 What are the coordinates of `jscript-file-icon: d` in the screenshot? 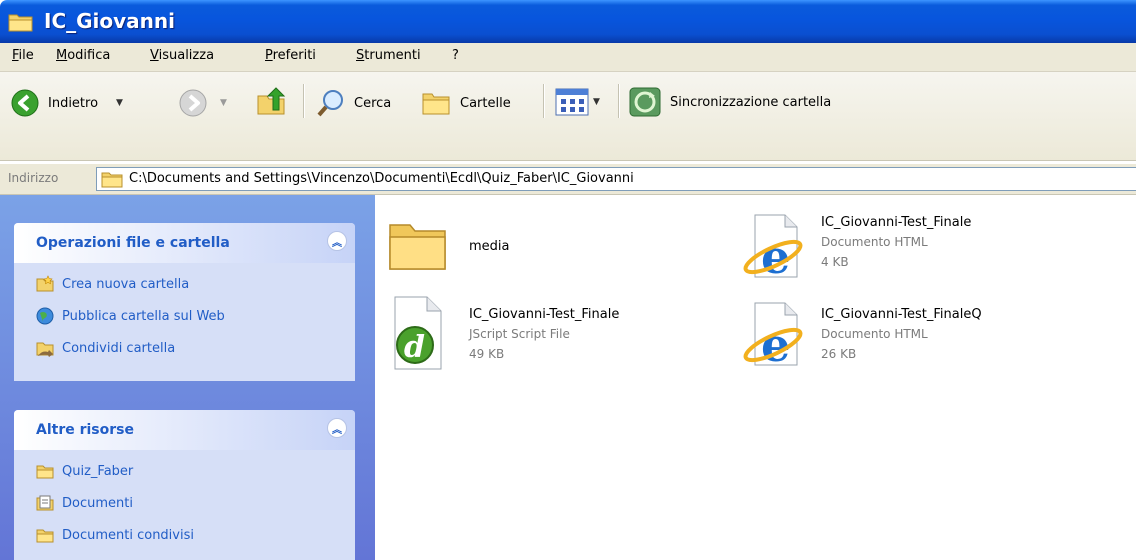 It's located at (418, 333).